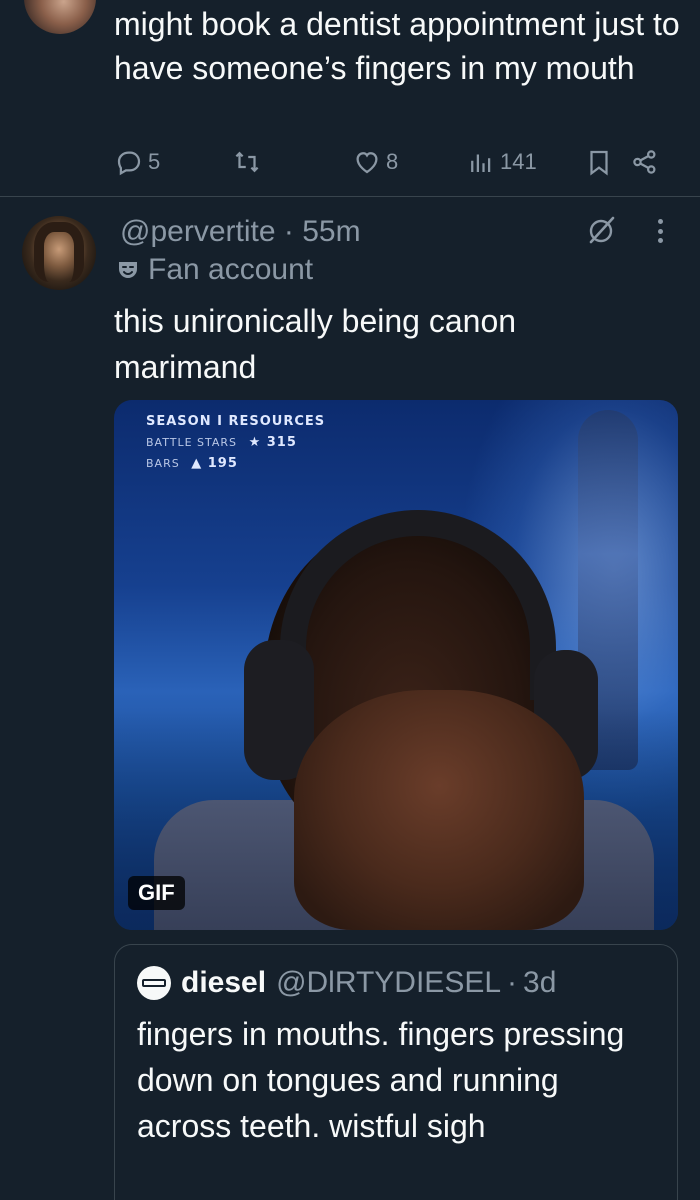 The image size is (700, 1200). What do you see at coordinates (518, 161) in the screenshot?
I see `view-count: 141` at bounding box center [518, 161].